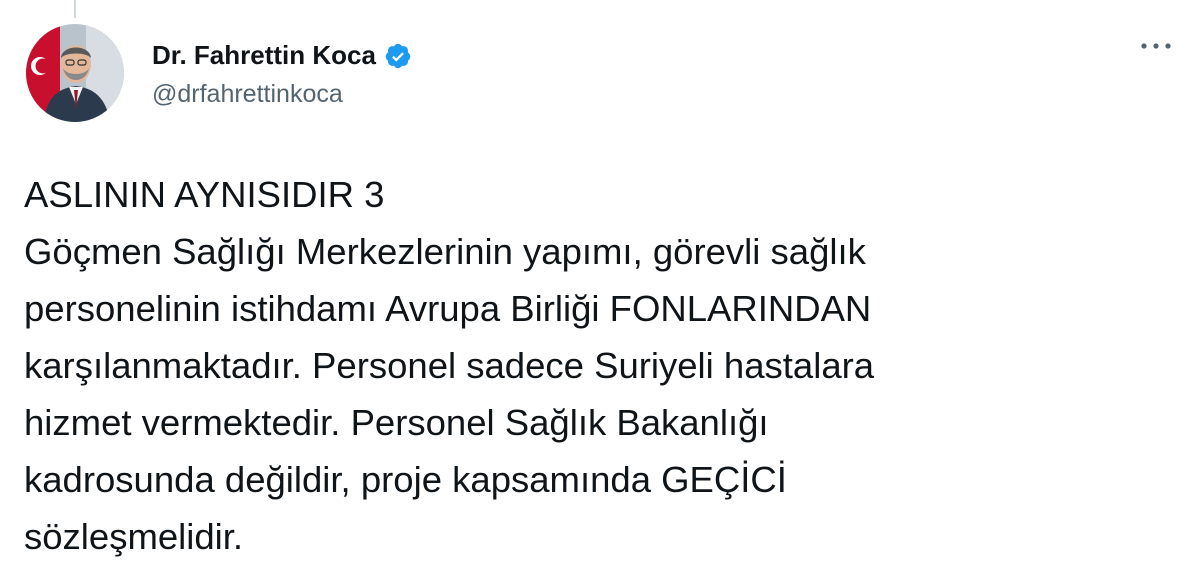 Image resolution: width=1200 pixels, height=567 pixels. I want to click on profile-photo-icon, so click(75, 73).